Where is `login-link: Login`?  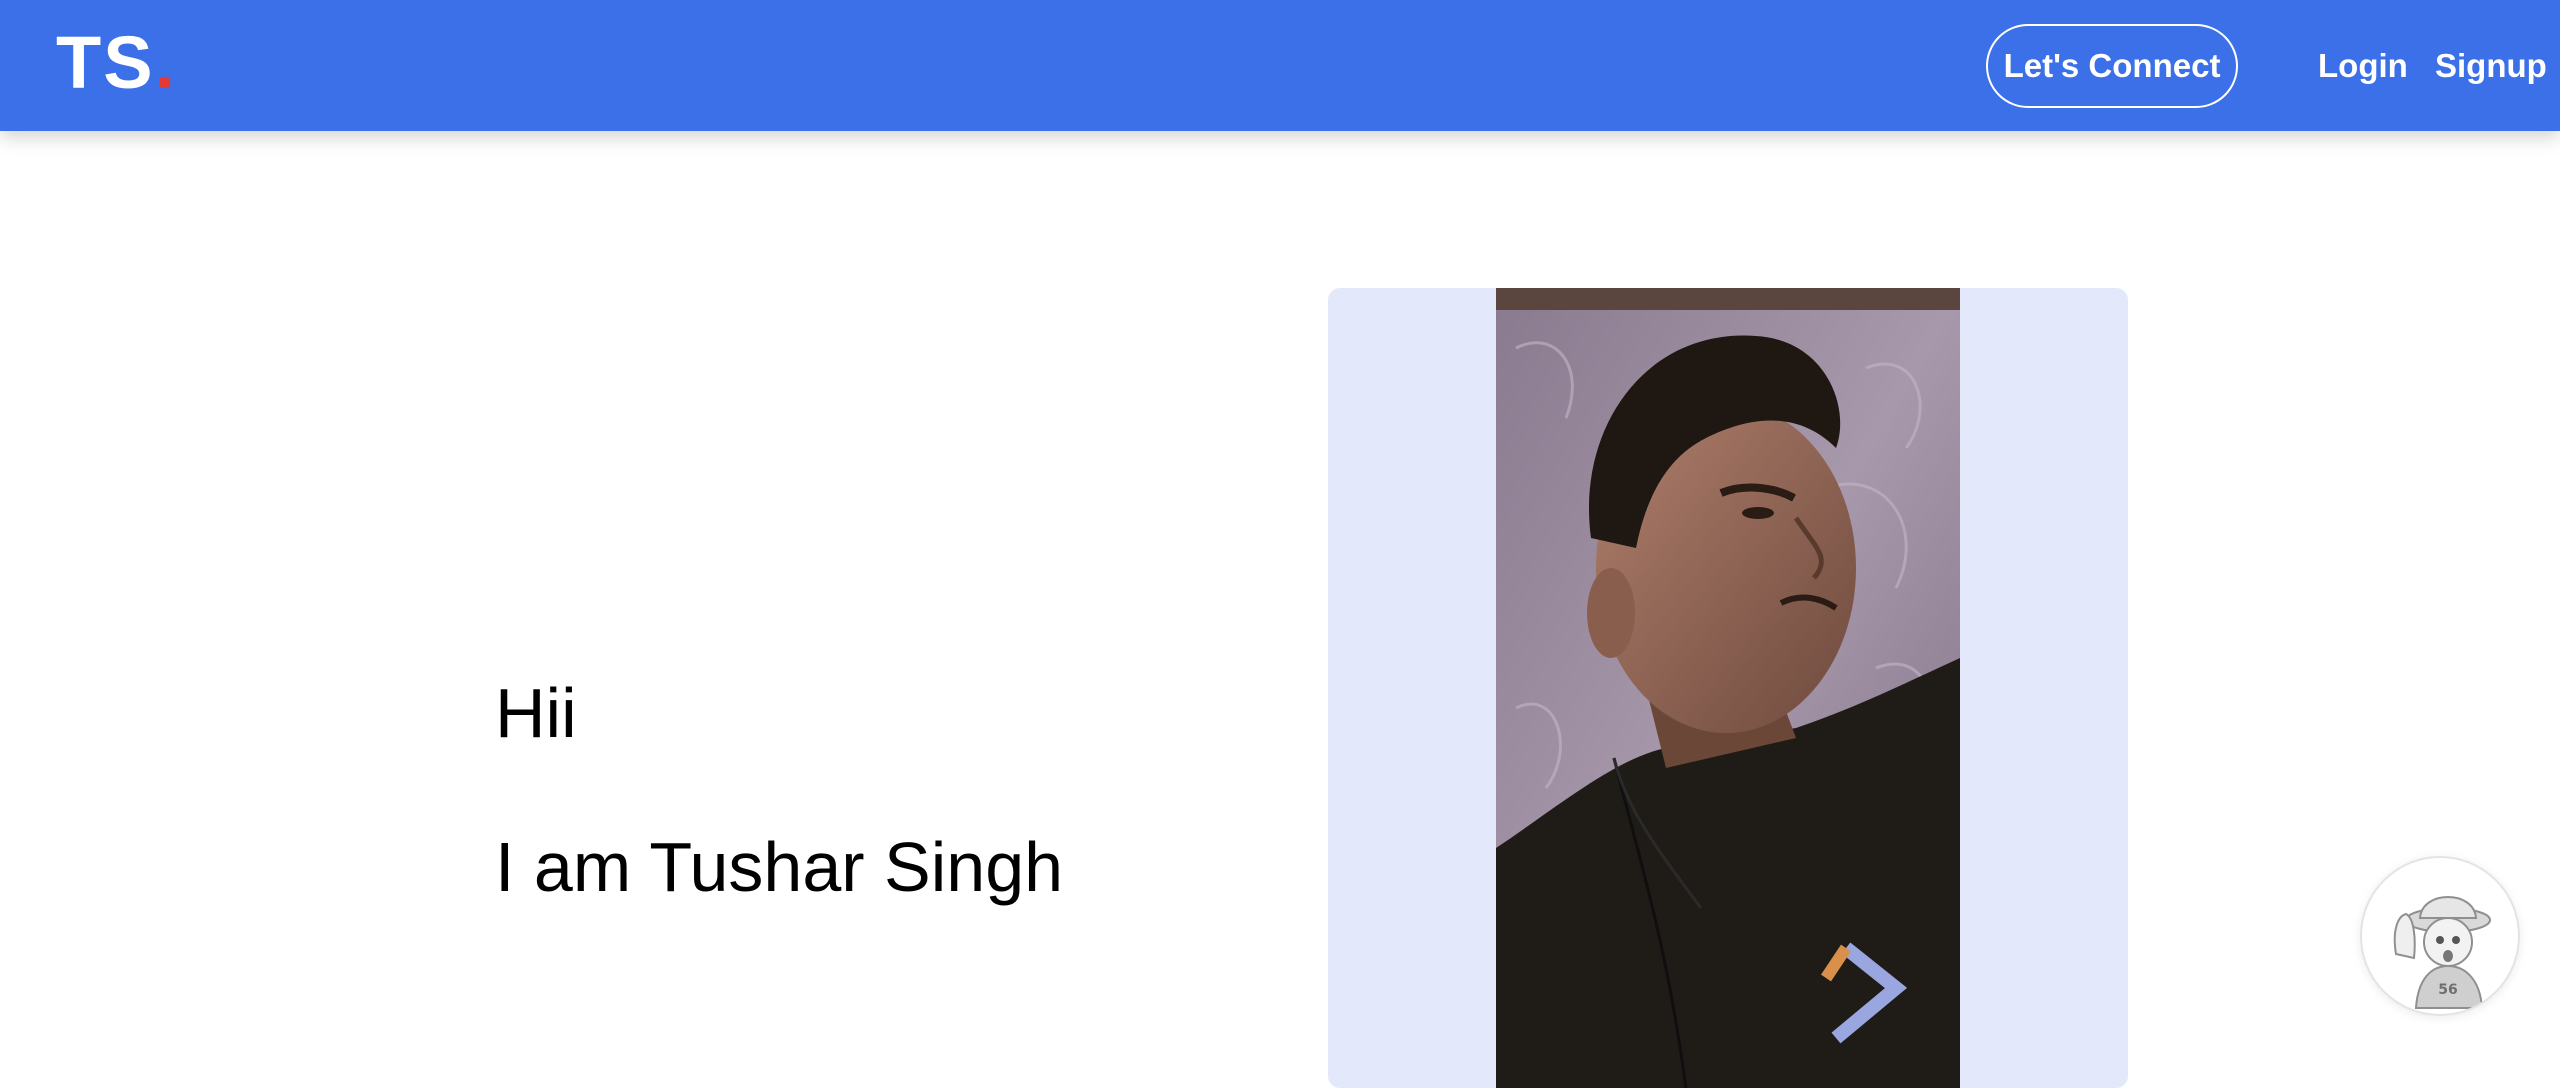
login-link: Login is located at coordinates (2363, 66).